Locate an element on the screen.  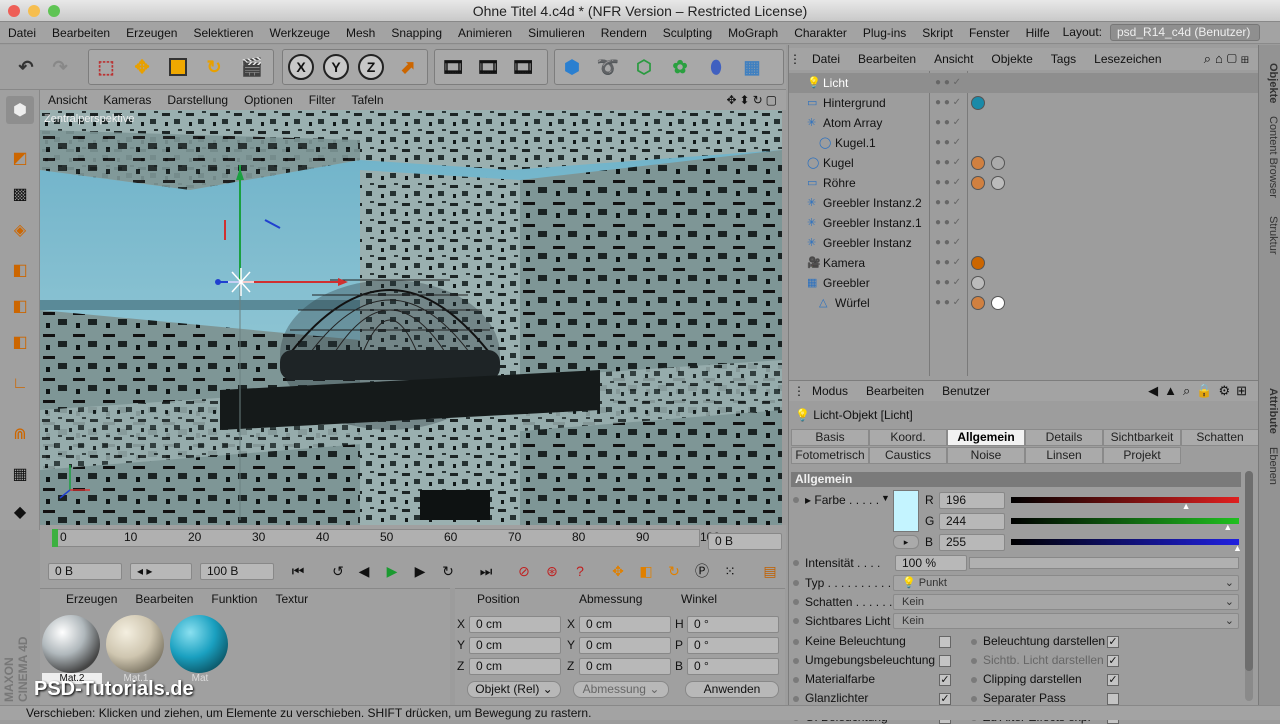
attr-tab: Fotometrisch is located at coordinates (830, 455).